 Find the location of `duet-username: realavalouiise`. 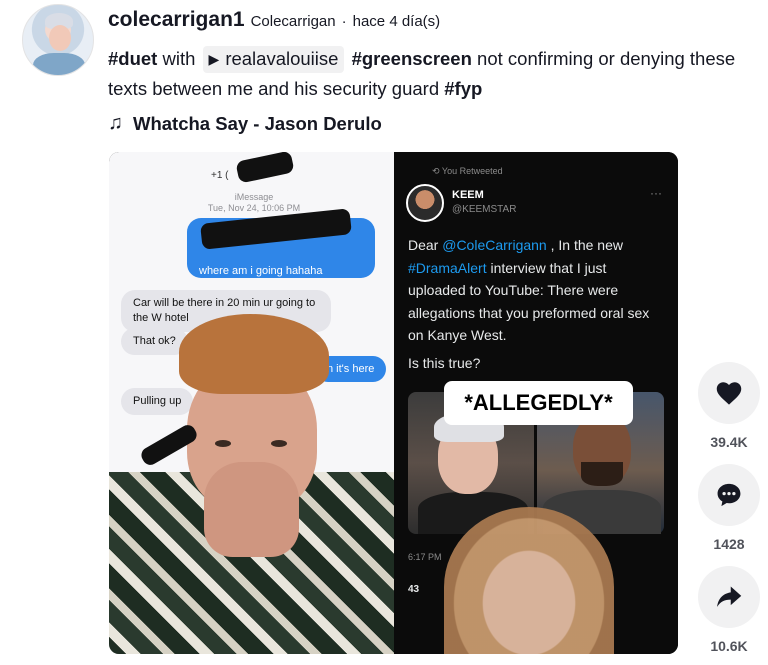

duet-username: realavalouiise is located at coordinates (282, 58).